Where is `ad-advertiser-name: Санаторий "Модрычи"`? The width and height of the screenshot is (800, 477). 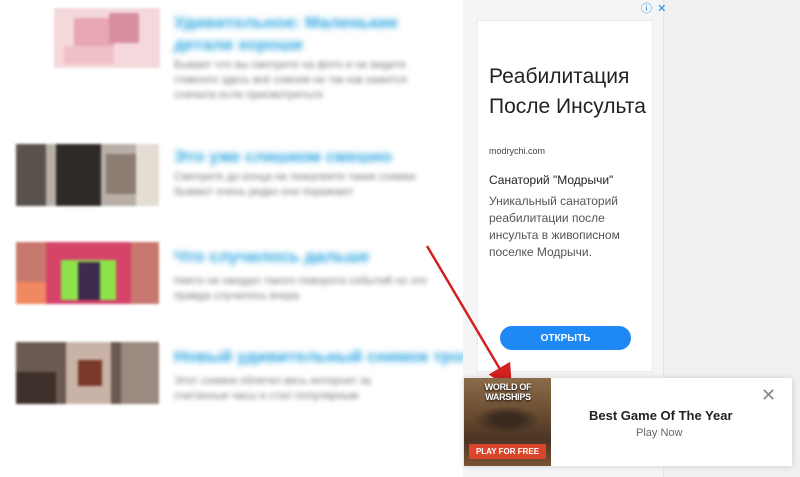 ad-advertiser-name: Санаторий "Модрычи" is located at coordinates (551, 180).